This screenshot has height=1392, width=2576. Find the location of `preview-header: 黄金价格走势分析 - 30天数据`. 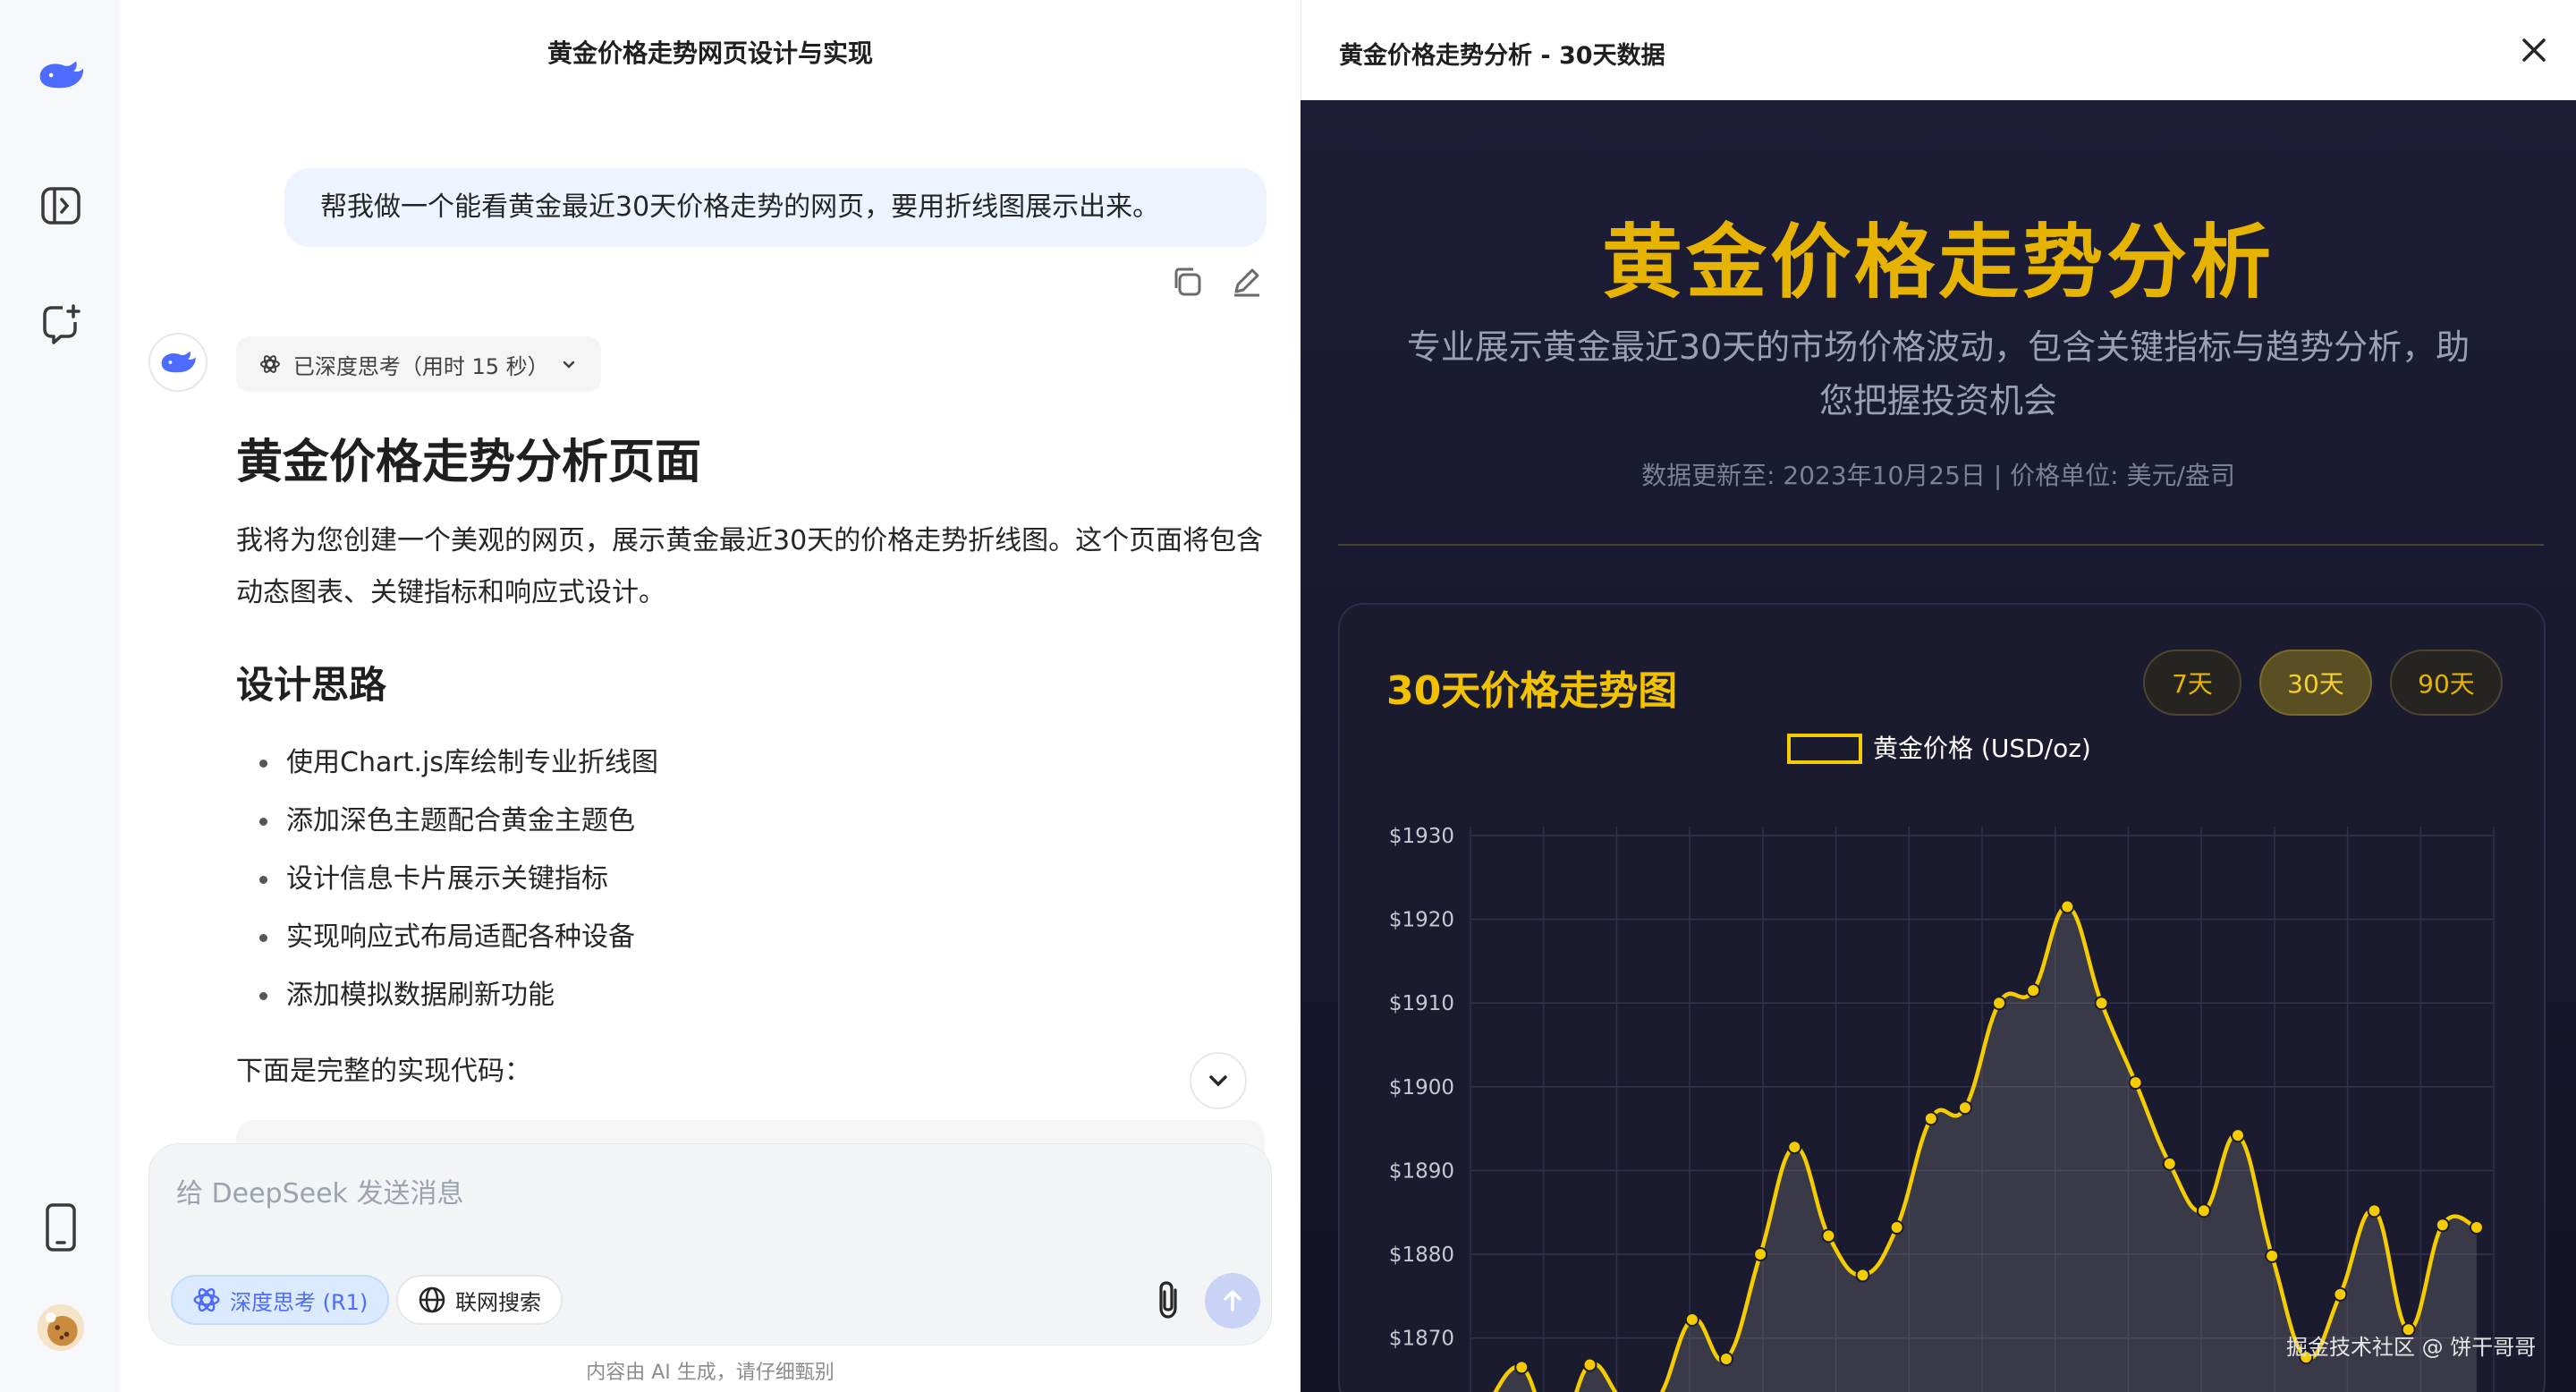

preview-header: 黄金价格走势分析 - 30天数据 is located at coordinates (1938, 50).